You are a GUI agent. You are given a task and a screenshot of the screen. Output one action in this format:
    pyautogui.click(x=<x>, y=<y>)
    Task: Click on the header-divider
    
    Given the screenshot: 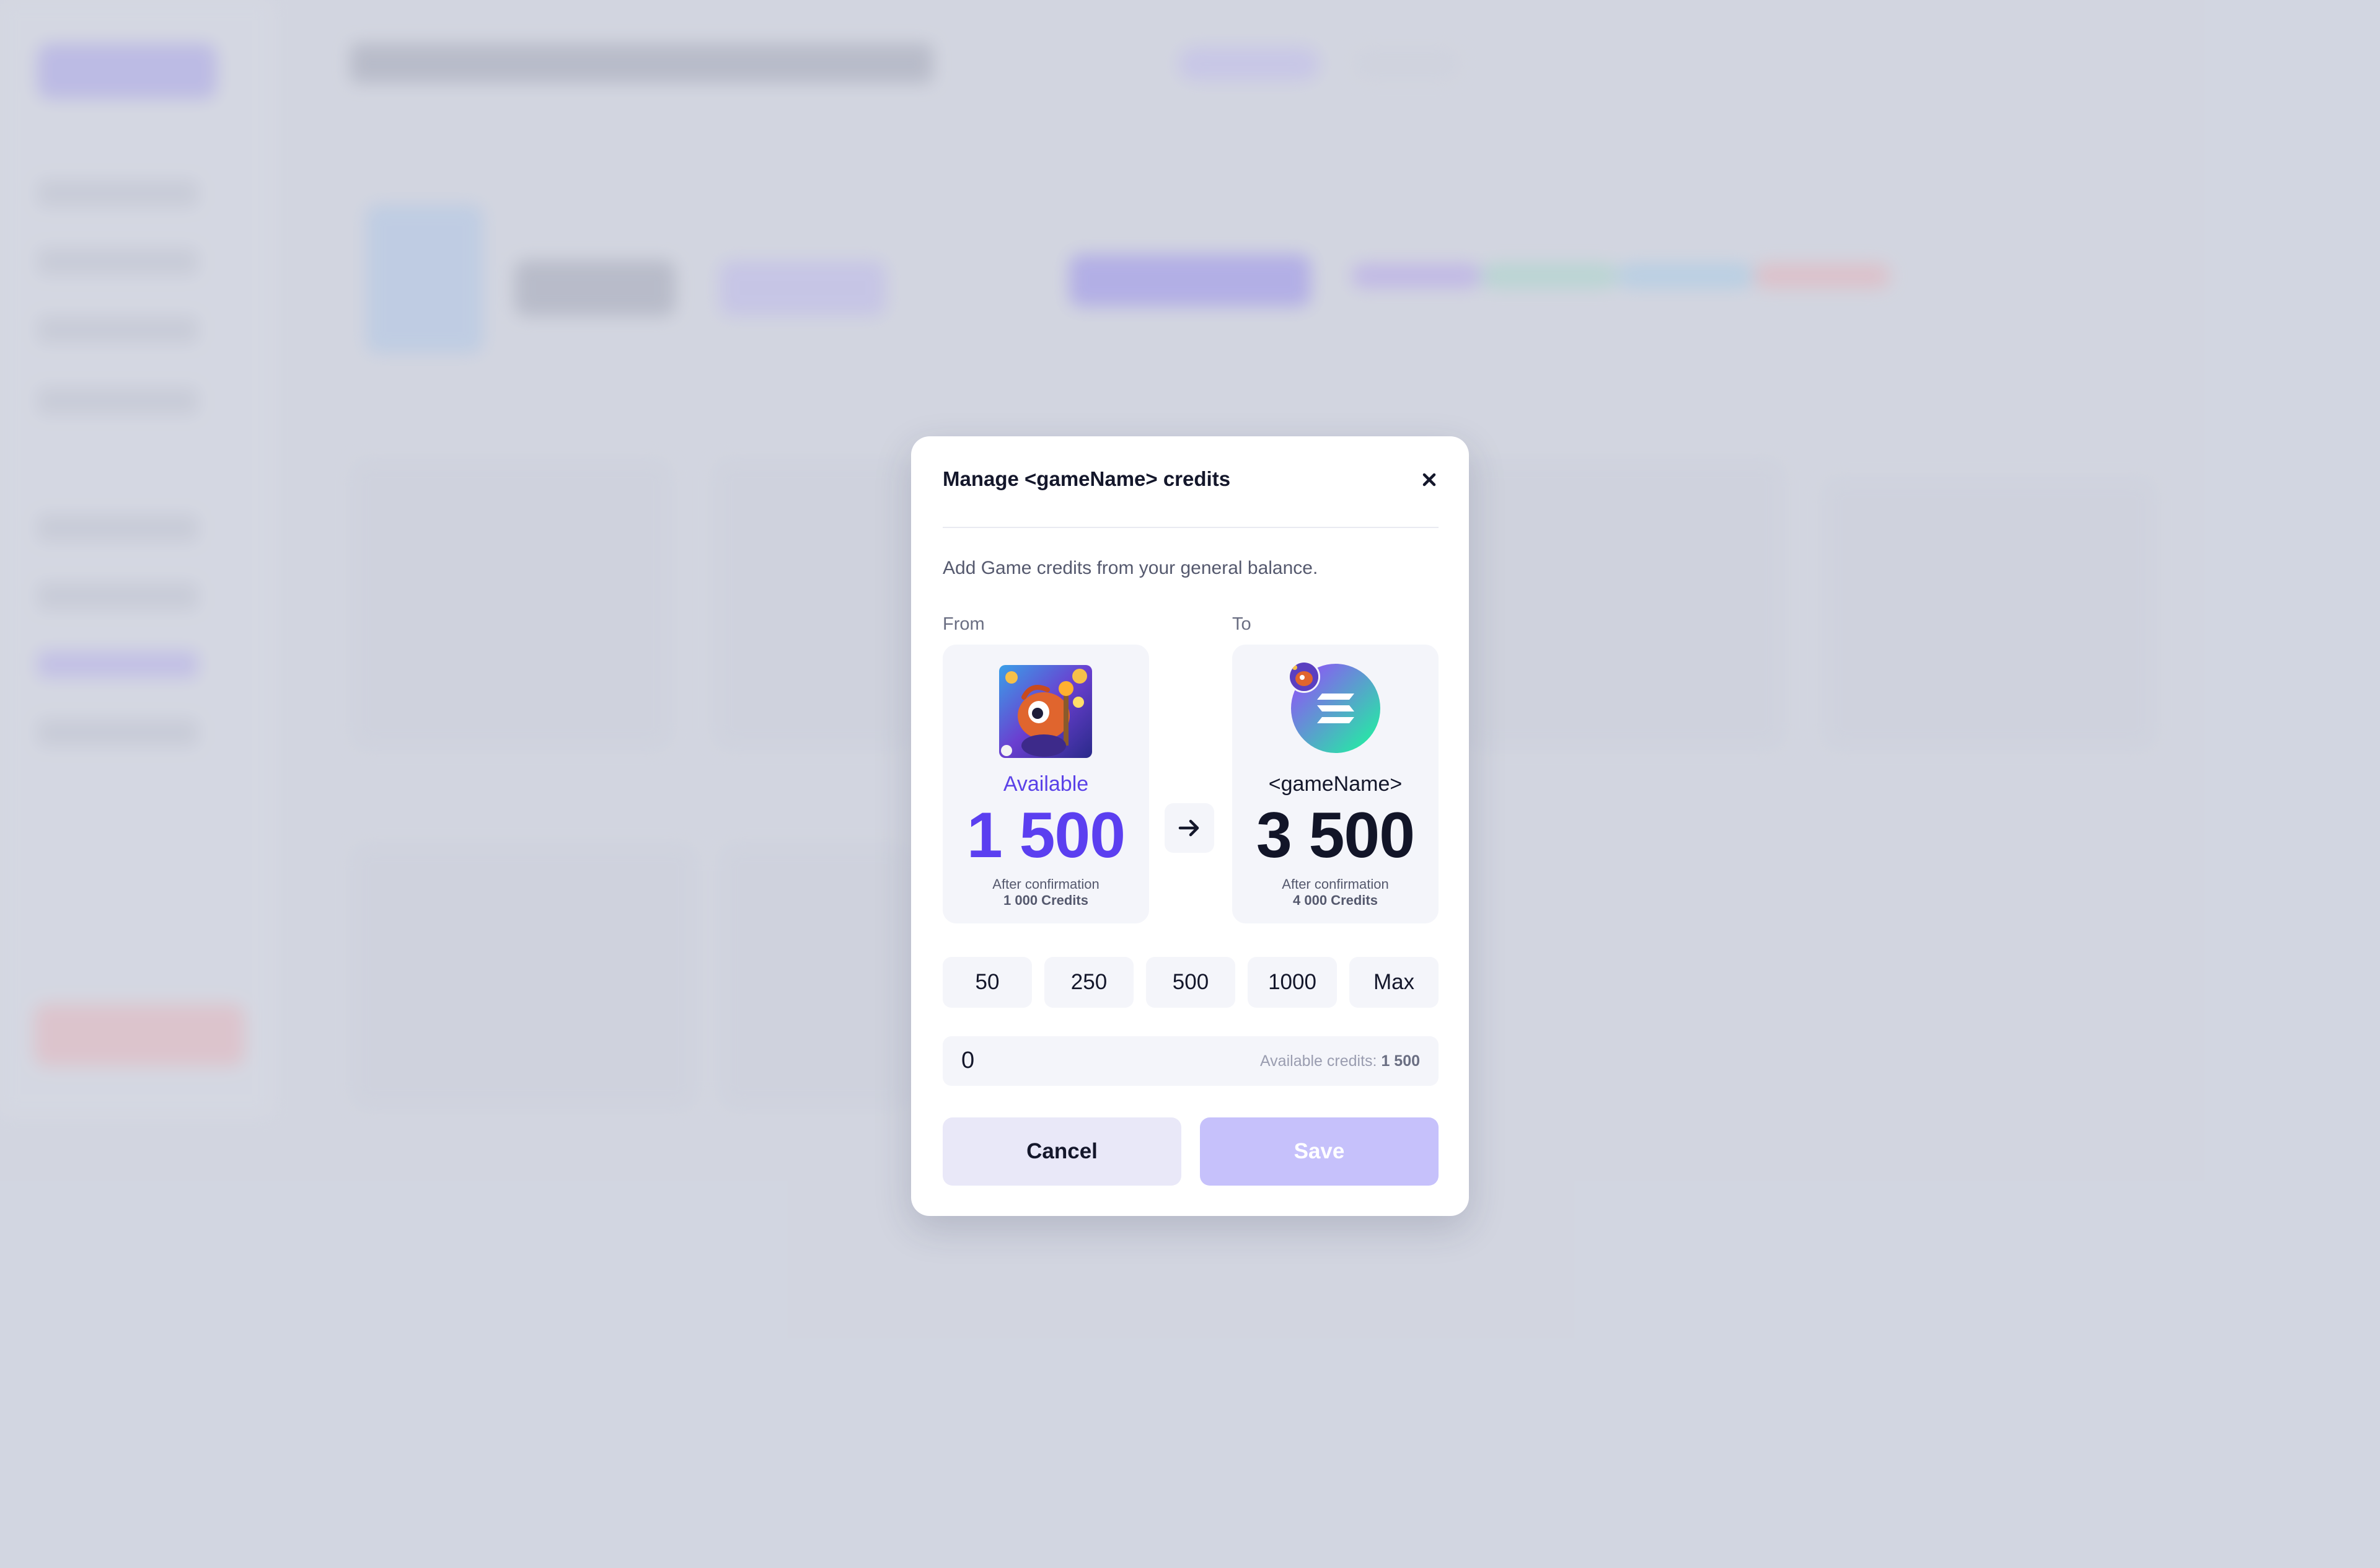 What is the action you would take?
    pyautogui.click(x=1191, y=527)
    